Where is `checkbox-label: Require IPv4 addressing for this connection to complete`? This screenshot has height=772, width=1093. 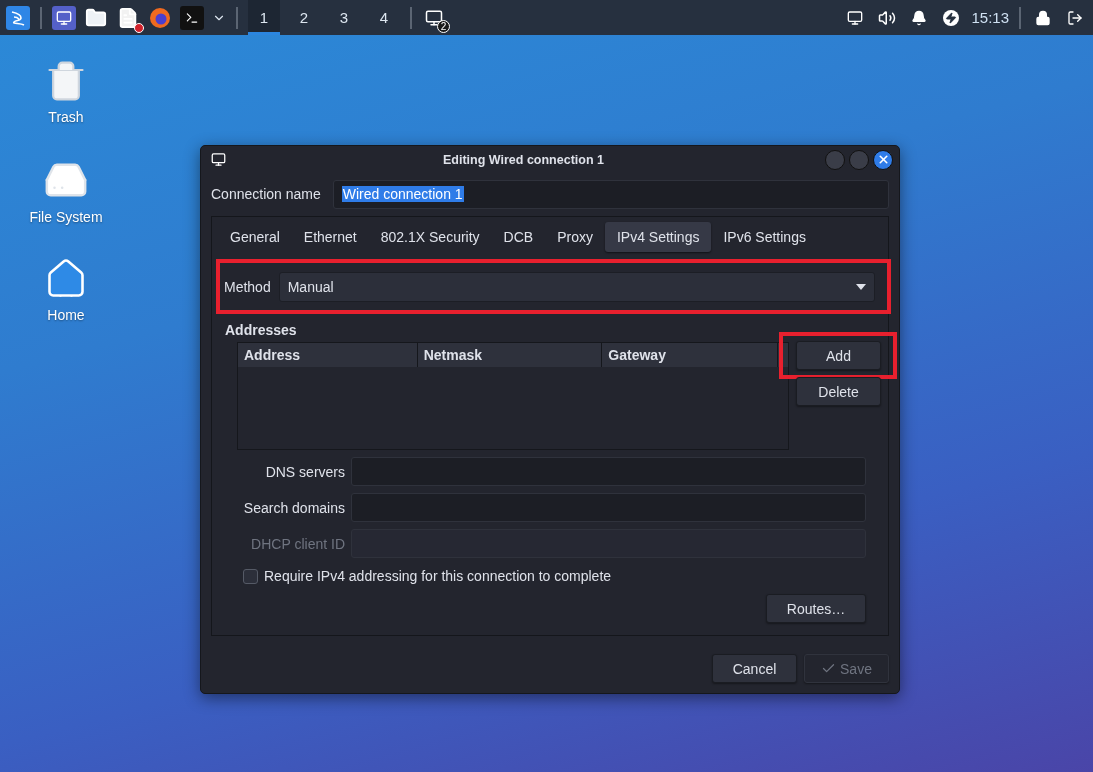 checkbox-label: Require IPv4 addressing for this connection to complete is located at coordinates (438, 576).